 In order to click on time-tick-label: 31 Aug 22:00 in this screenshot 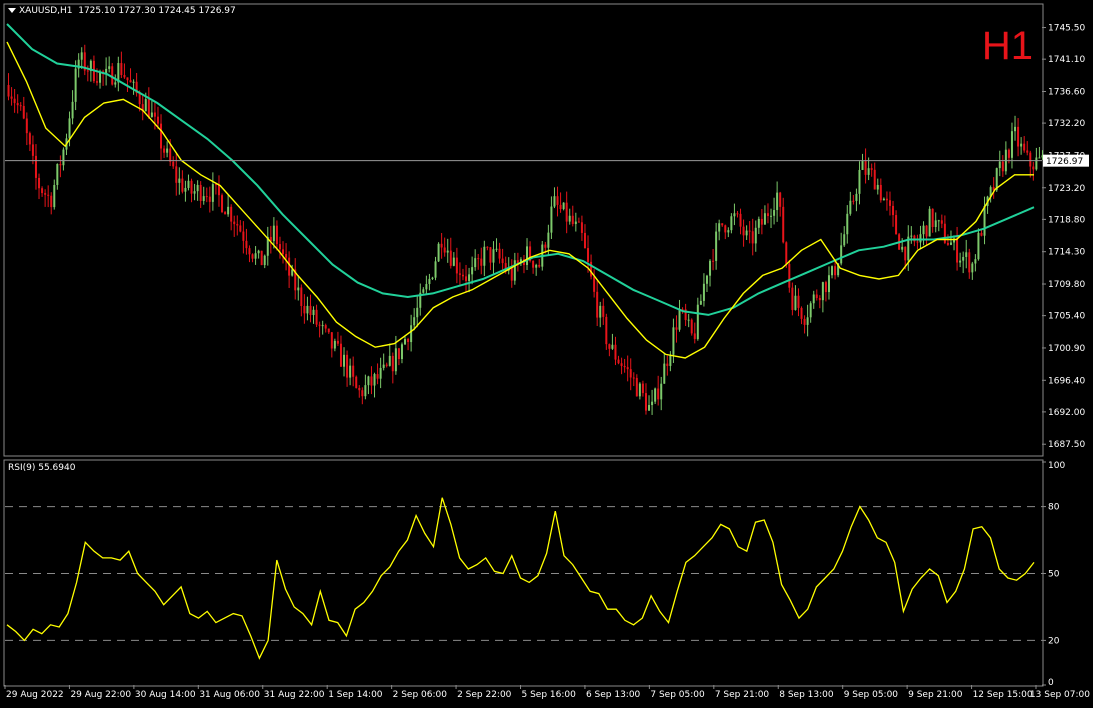, I will do `click(294, 695)`.